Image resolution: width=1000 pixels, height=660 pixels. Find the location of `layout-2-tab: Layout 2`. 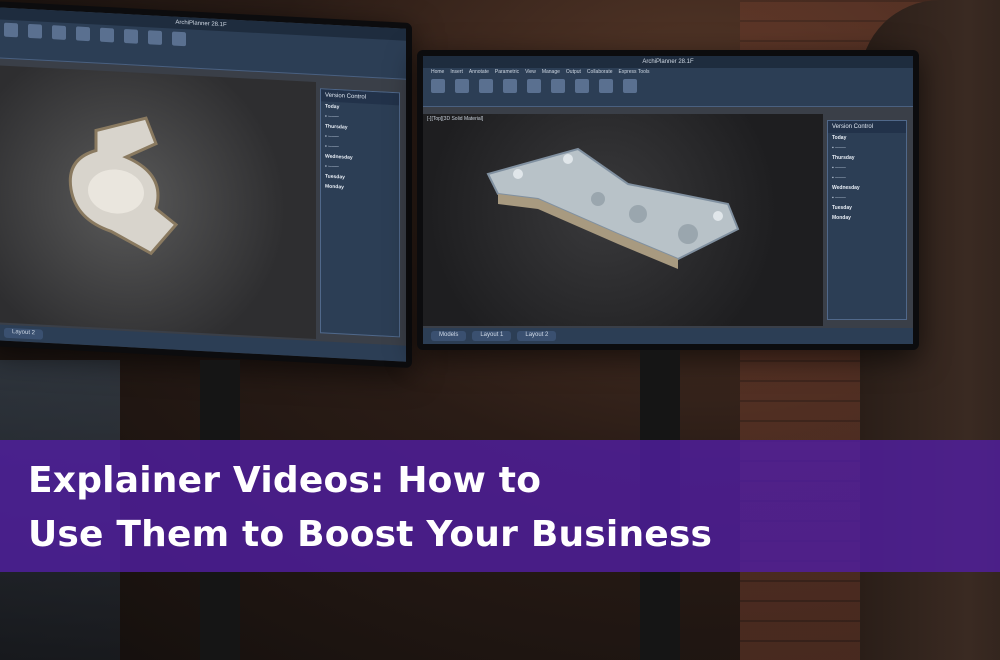

layout-2-tab: Layout 2 is located at coordinates (537, 336).